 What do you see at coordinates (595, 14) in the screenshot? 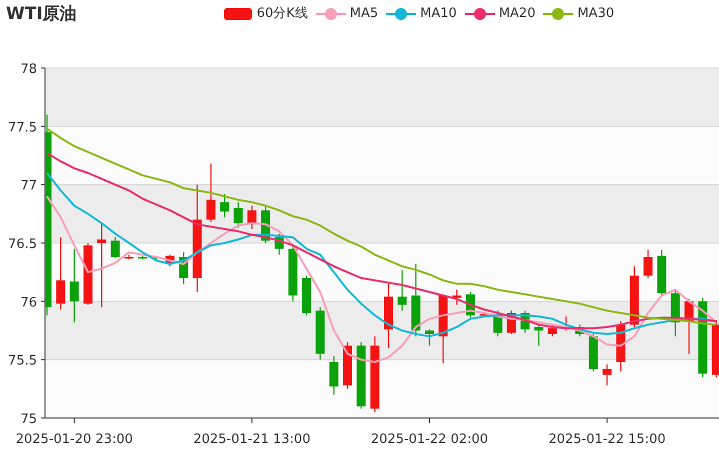
I see `legend-label: MA30` at bounding box center [595, 14].